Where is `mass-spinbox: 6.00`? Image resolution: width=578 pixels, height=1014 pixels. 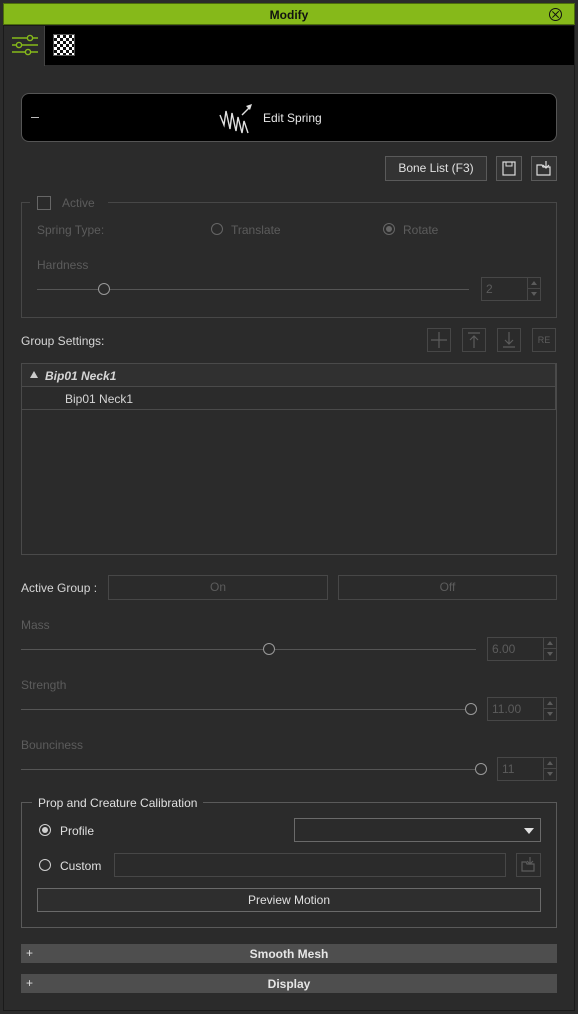 mass-spinbox: 6.00 is located at coordinates (522, 649).